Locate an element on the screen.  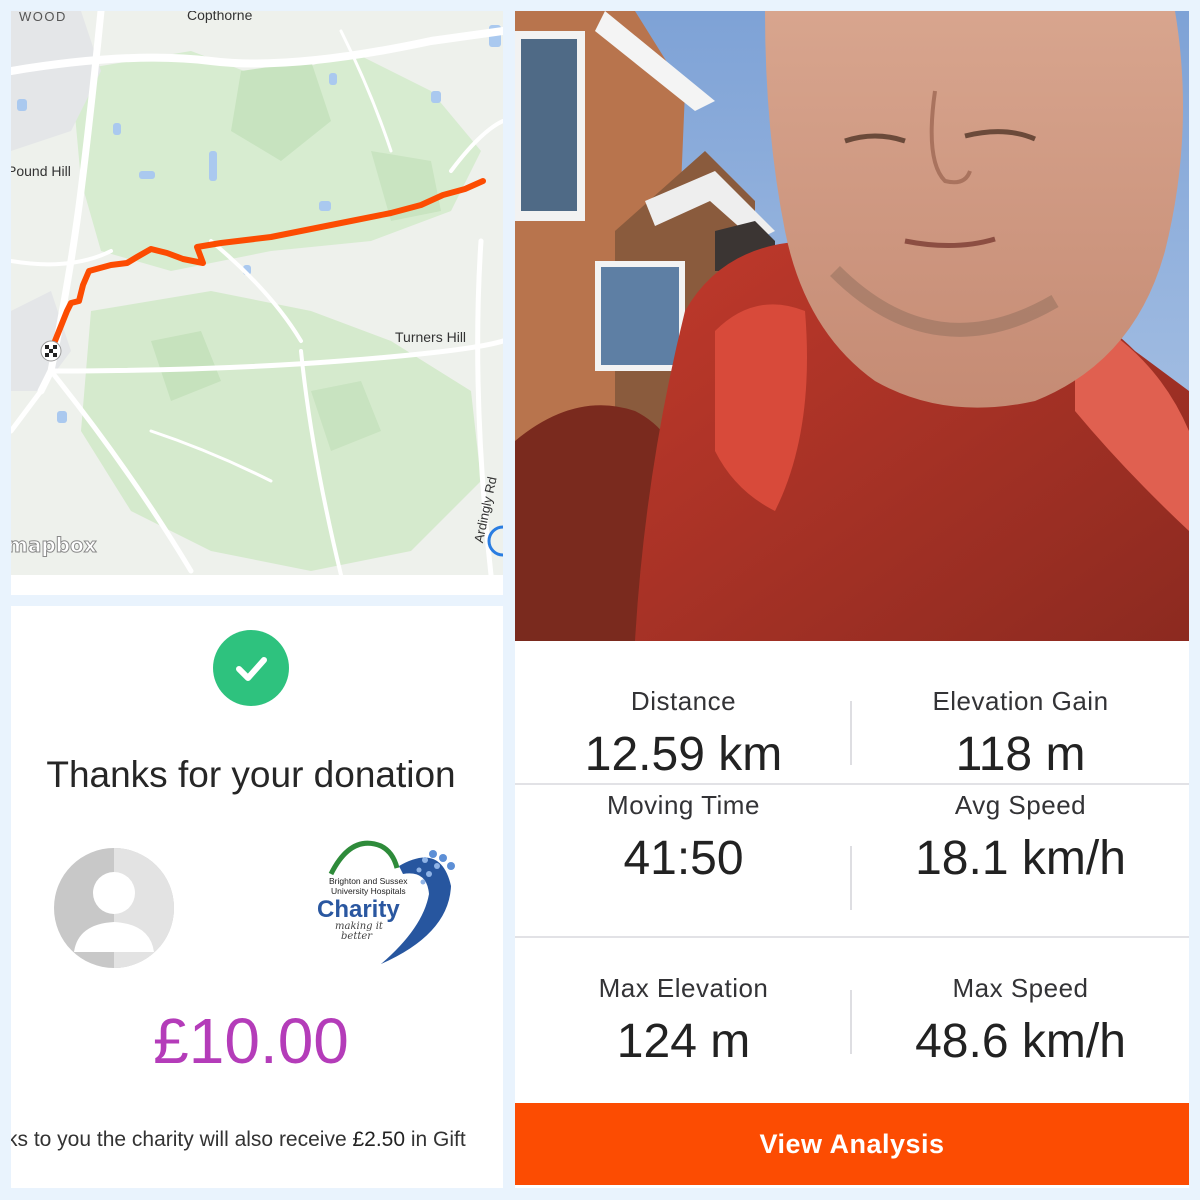
map-label-copthorne: Copthorne is located at coordinates (220, 17).